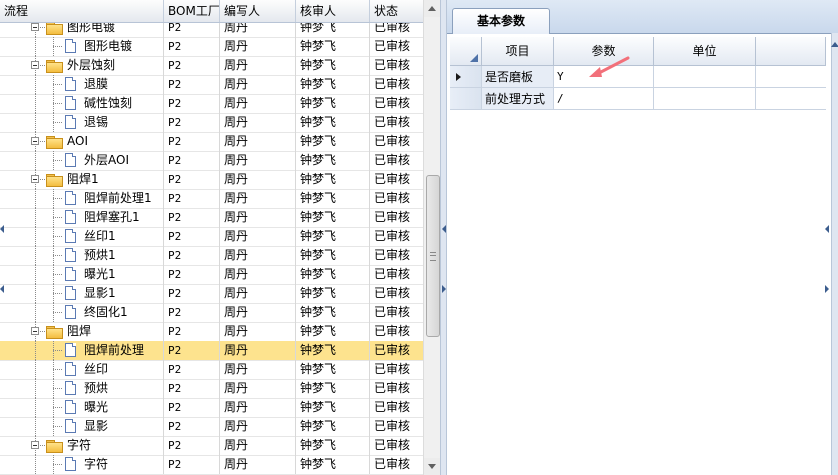 This screenshot has width=838, height=475. What do you see at coordinates (211, 446) in the screenshot?
I see `tree-folder-row: 字符 P2 周丹 钟梦飞 已审核` at bounding box center [211, 446].